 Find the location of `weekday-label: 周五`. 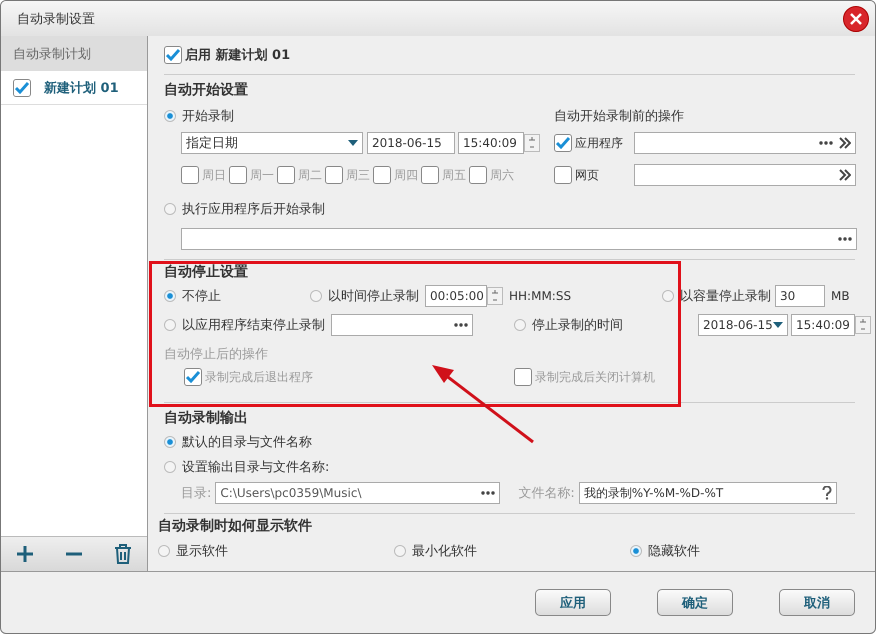

weekday-label: 周五 is located at coordinates (454, 175).